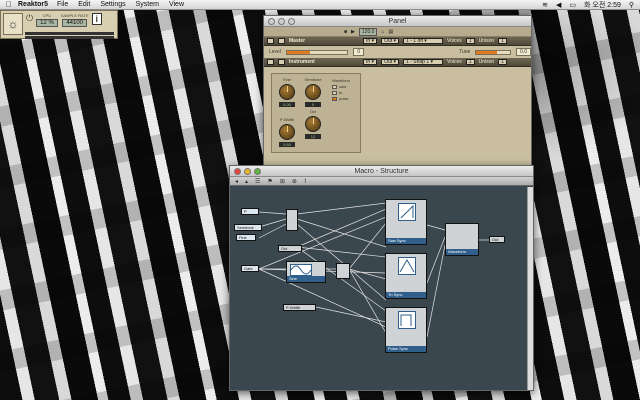 The width and height of the screenshot is (640, 400). What do you see at coordinates (313, 92) in the screenshot?
I see `semitone-knob` at bounding box center [313, 92].